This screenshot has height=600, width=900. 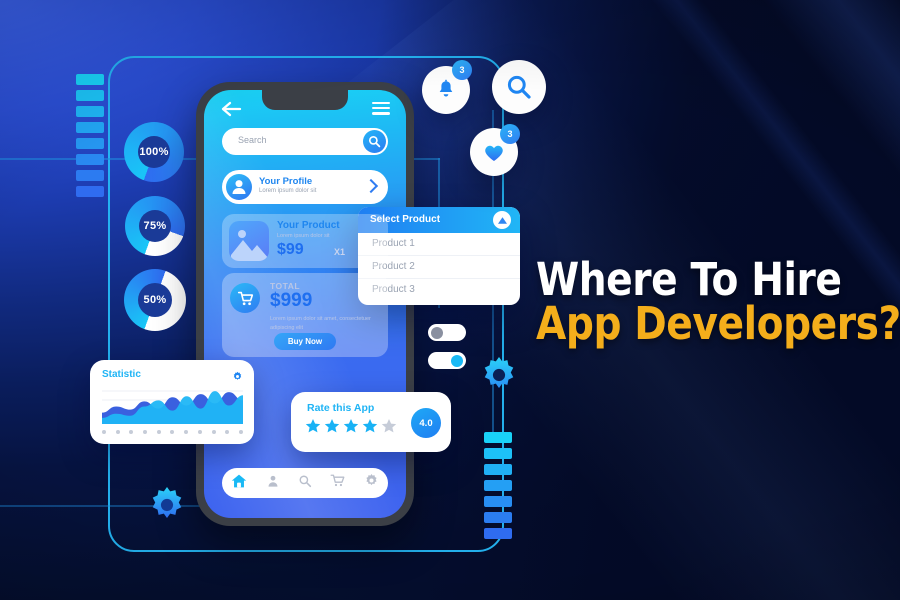 What do you see at coordinates (371, 483) in the screenshot?
I see `gear-icon` at bounding box center [371, 483].